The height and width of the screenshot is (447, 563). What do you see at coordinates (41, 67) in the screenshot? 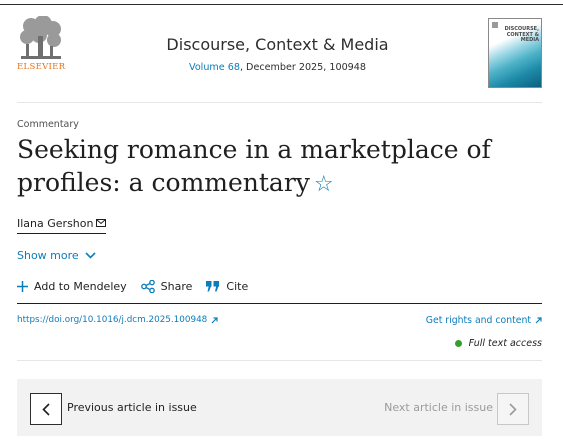
I see `publisher-name: ELSEVIER` at bounding box center [41, 67].